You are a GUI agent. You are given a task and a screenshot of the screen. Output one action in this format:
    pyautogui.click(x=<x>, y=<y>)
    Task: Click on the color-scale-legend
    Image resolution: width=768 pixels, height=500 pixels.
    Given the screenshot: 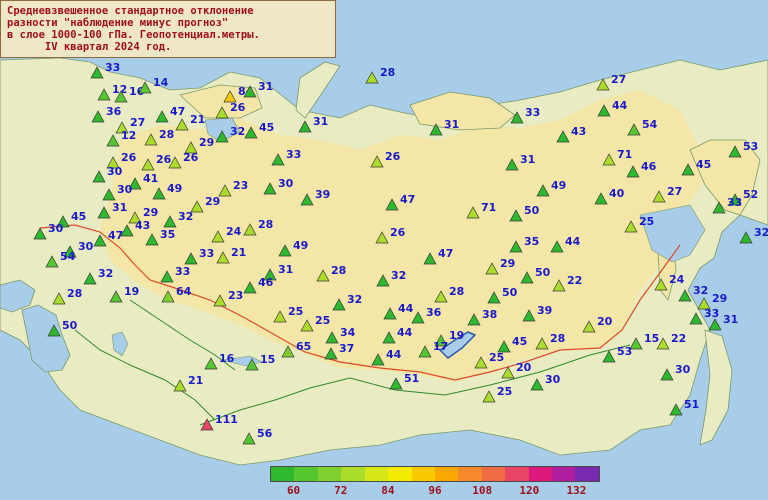 What is the action you would take?
    pyautogui.click(x=435, y=474)
    